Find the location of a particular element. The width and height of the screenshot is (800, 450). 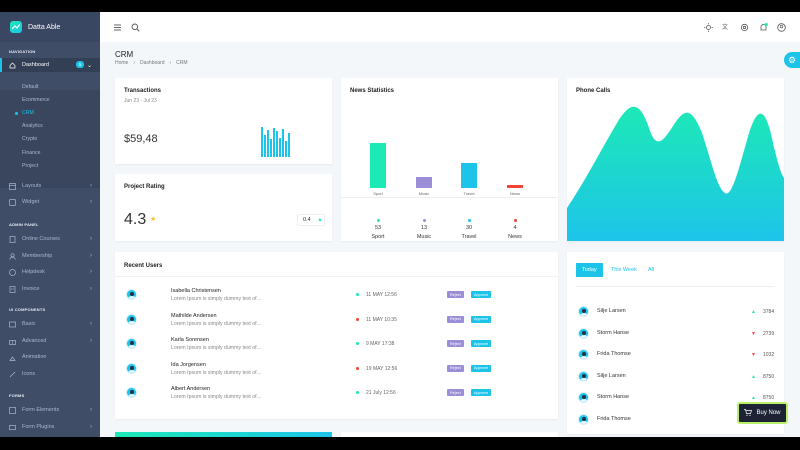

sidebar-item-label: Online Courses is located at coordinates (41, 239).